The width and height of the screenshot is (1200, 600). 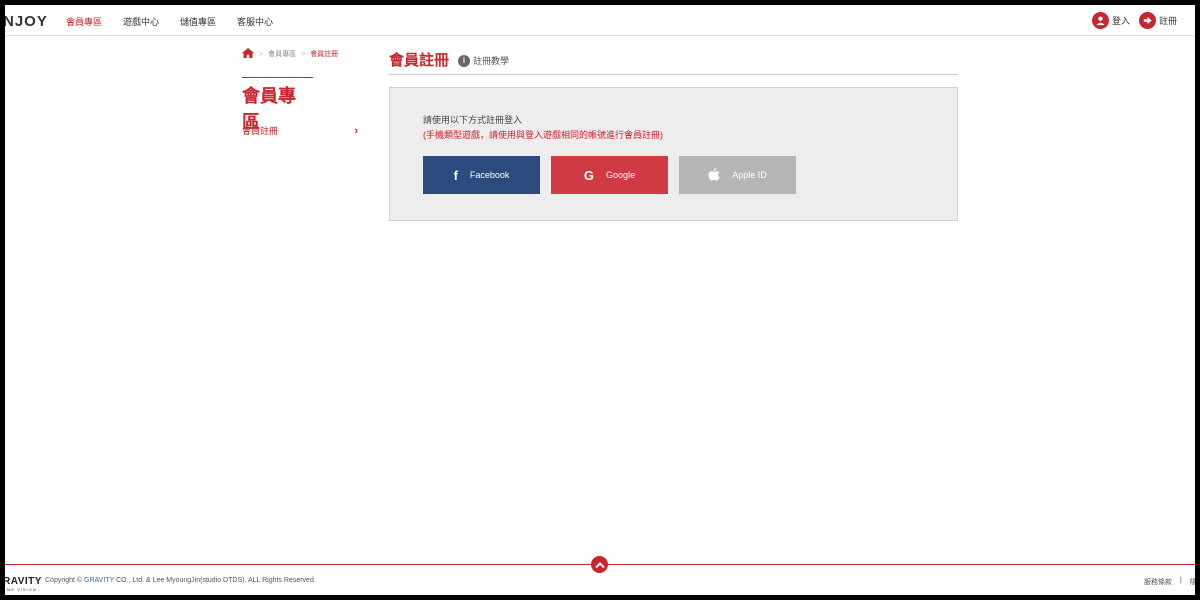 I want to click on site-logo: NJOY, so click(x=26, y=21).